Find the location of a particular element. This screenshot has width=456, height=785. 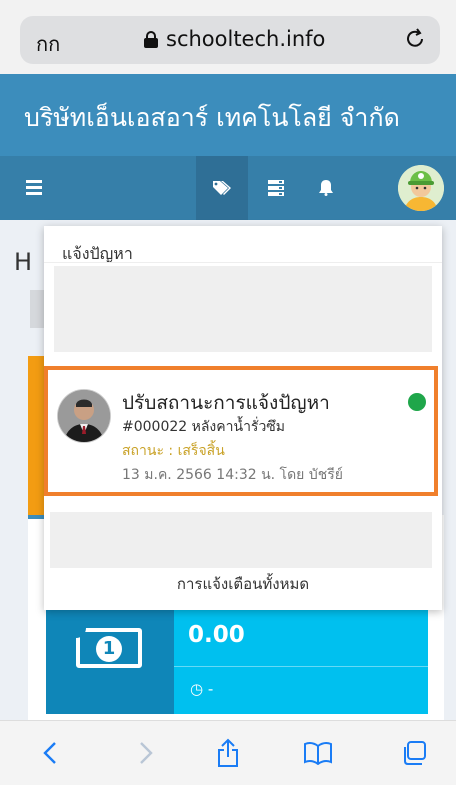

notification-ticket: #000022 หลังคาน้ำรั่วซึม is located at coordinates (204, 427).